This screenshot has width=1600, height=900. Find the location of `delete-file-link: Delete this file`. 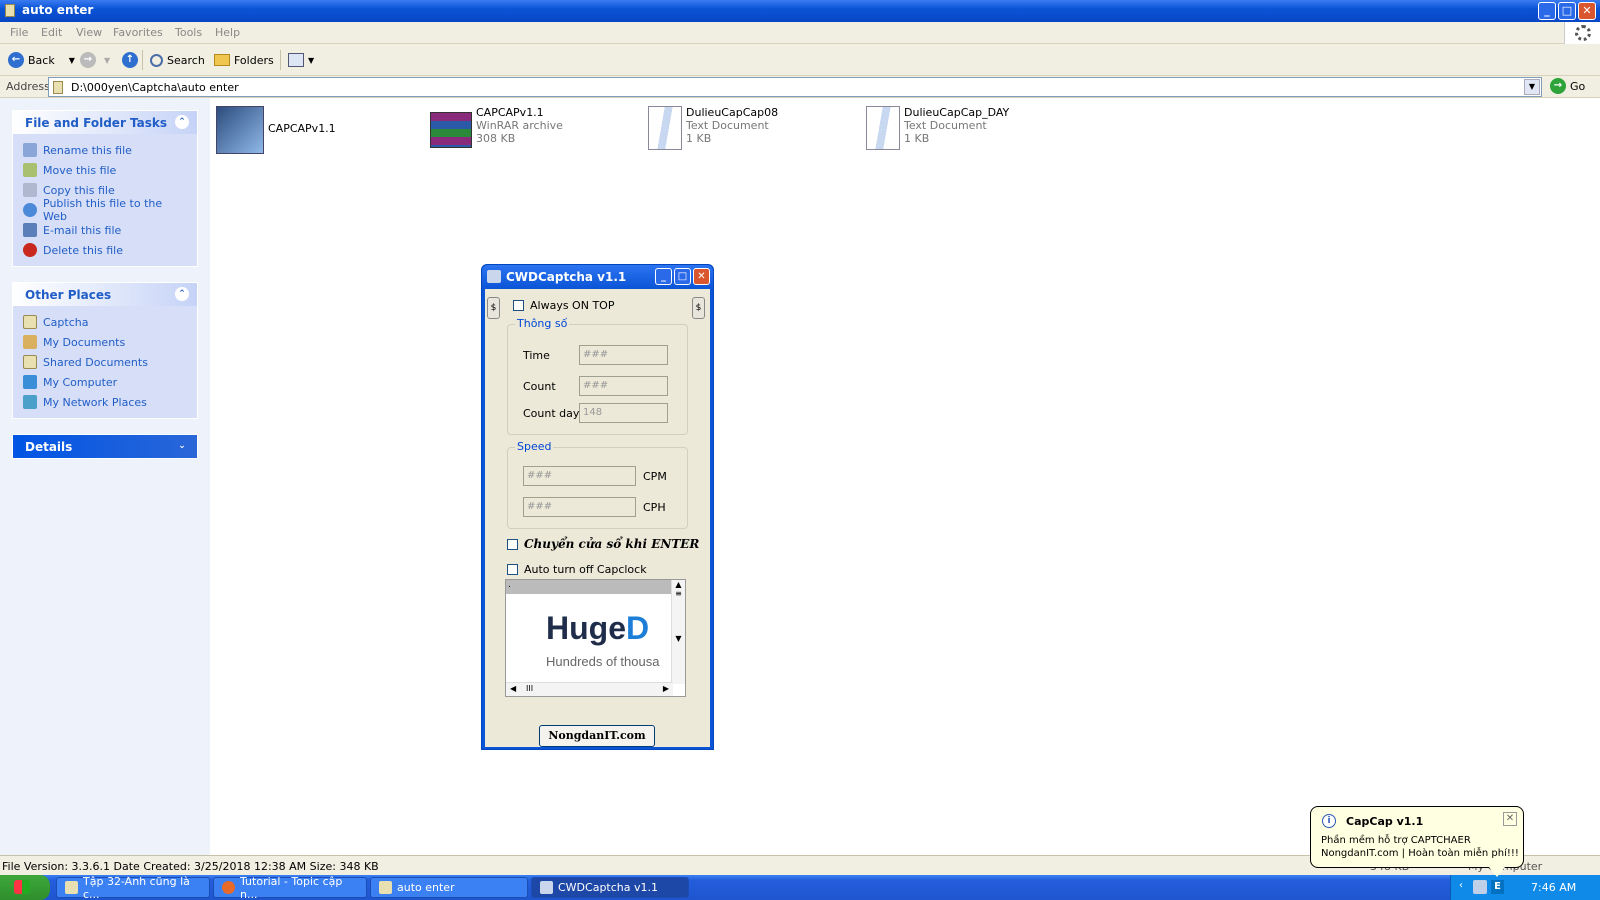

delete-file-link: Delete this file is located at coordinates (105, 250).